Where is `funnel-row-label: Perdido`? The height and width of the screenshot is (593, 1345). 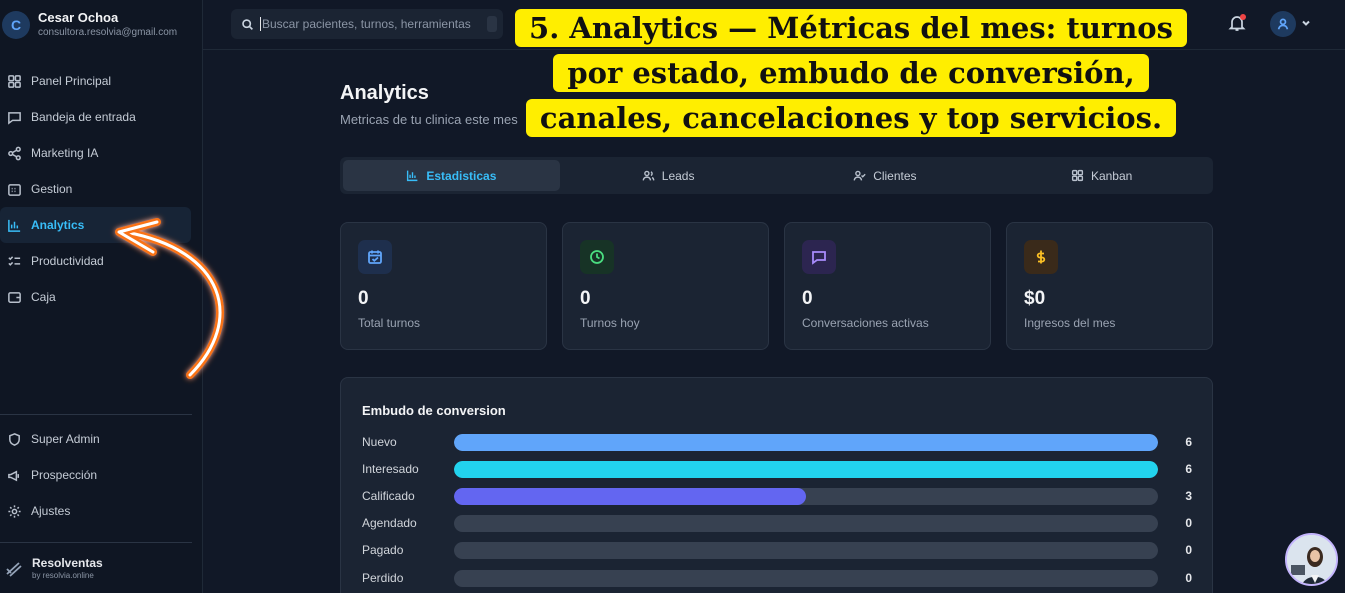 funnel-row-label: Perdido is located at coordinates (383, 578).